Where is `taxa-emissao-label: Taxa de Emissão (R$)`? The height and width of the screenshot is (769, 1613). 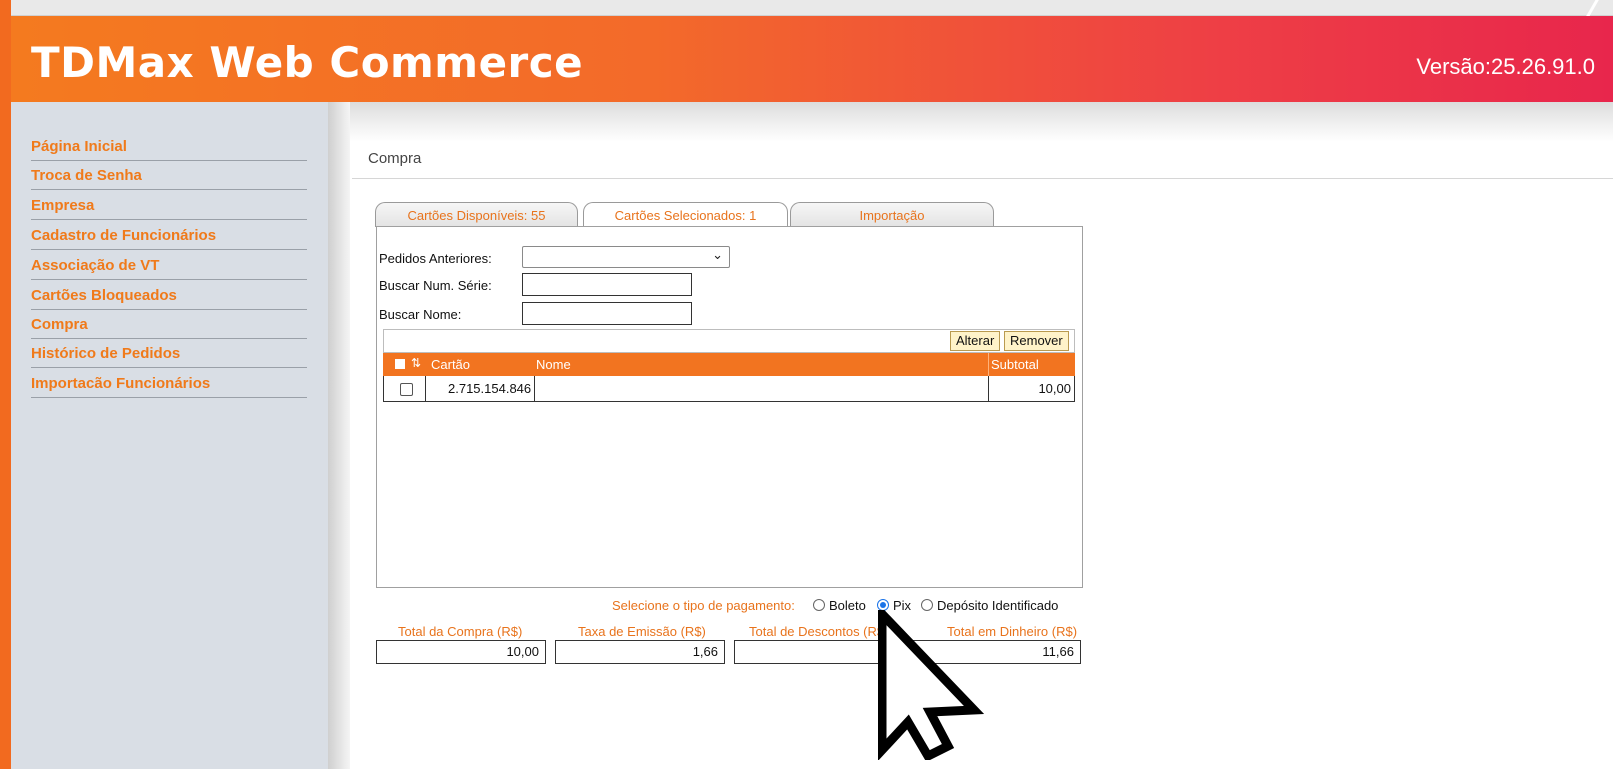 taxa-emissao-label: Taxa de Emissão (R$) is located at coordinates (642, 631).